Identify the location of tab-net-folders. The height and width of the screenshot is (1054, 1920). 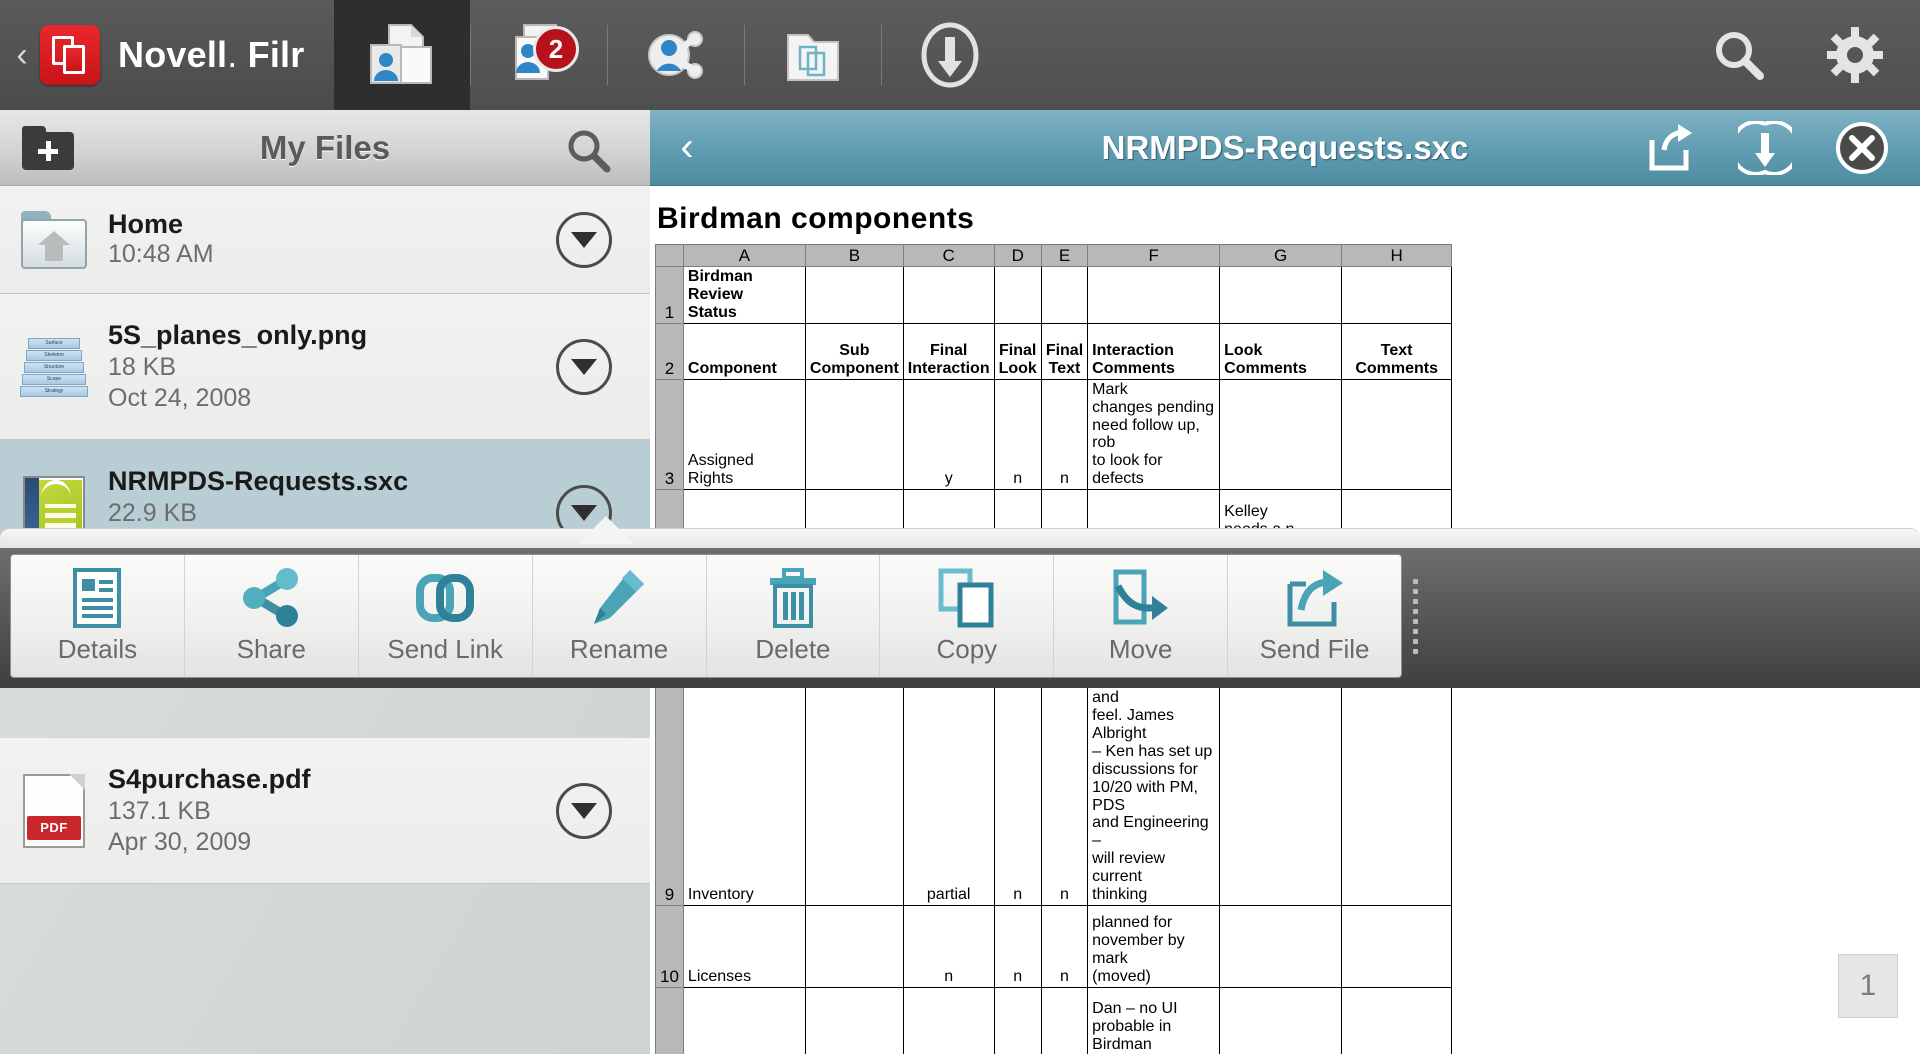
(813, 55).